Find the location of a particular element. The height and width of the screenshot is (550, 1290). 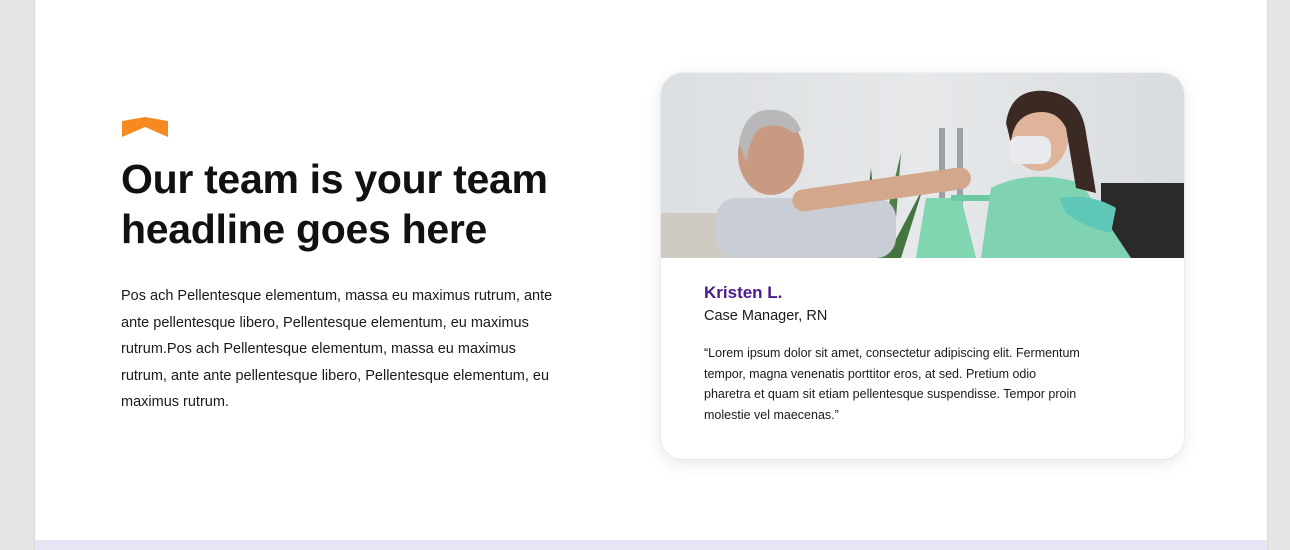

section-headline: Our team is your team headline goes here is located at coordinates (334, 204).